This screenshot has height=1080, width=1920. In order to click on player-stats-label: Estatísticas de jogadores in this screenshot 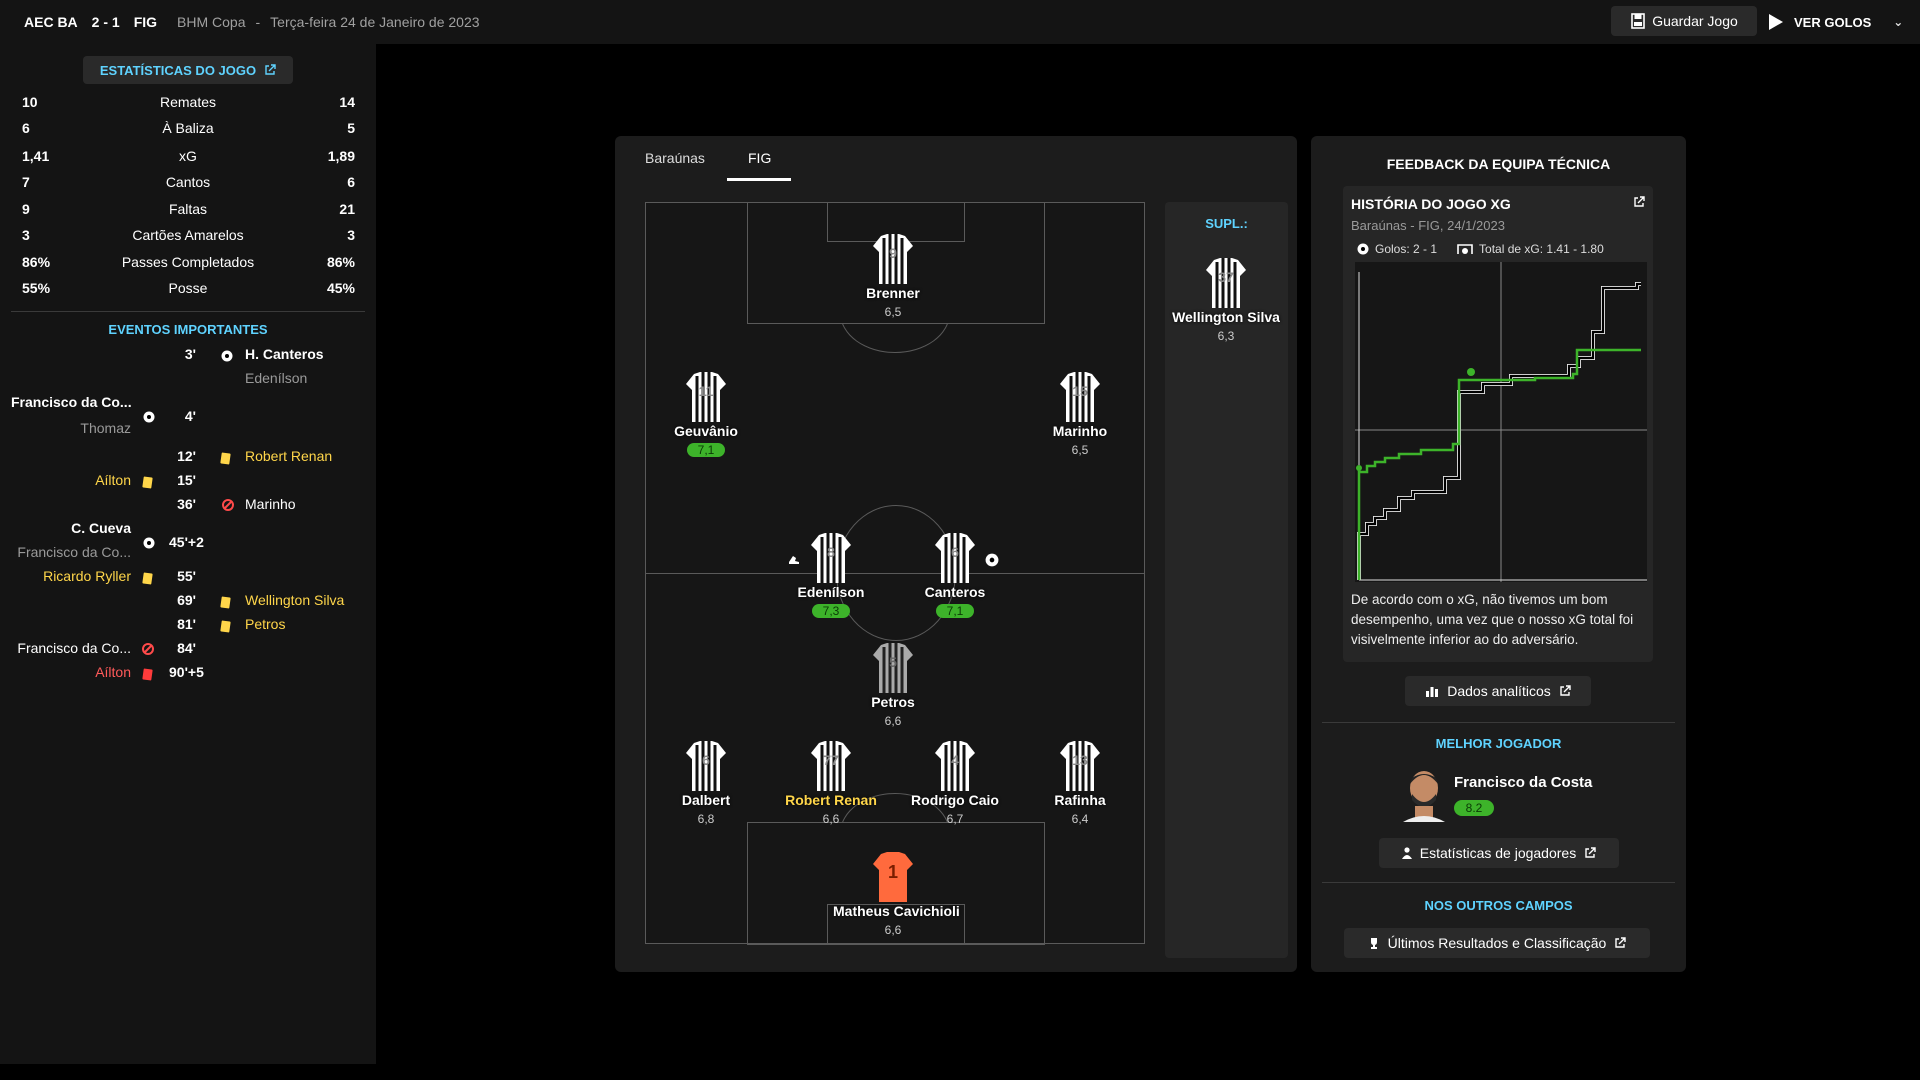, I will do `click(1498, 853)`.